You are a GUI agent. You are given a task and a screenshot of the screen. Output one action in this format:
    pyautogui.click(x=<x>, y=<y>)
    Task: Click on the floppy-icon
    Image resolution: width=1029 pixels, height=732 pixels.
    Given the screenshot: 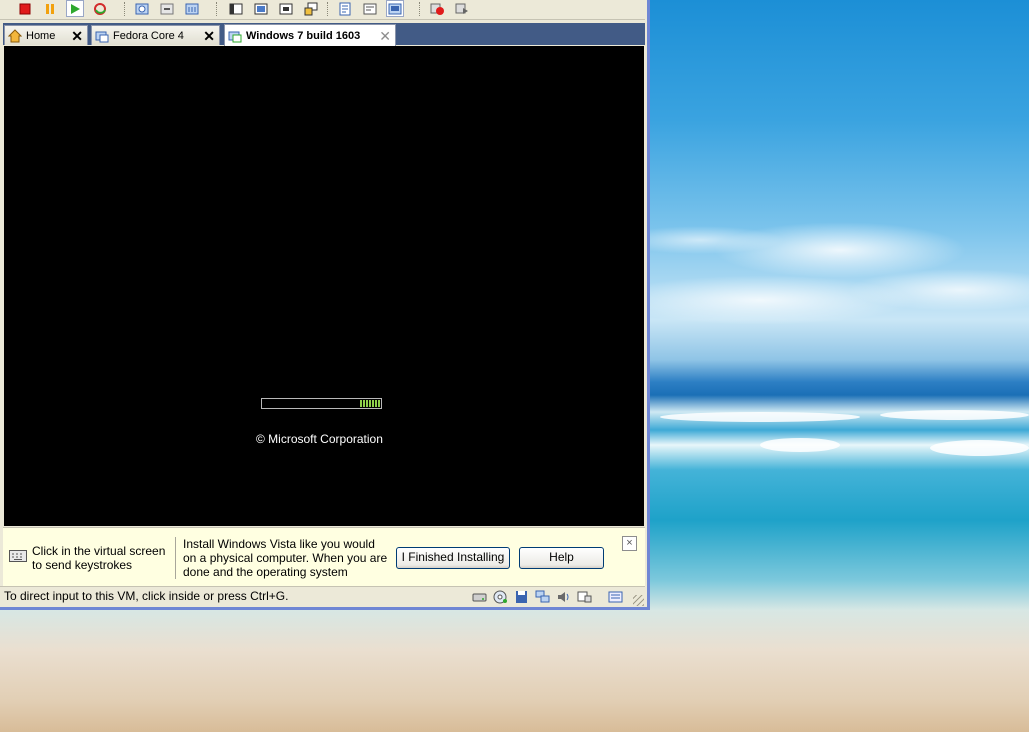 What is the action you would take?
    pyautogui.click(x=521, y=597)
    